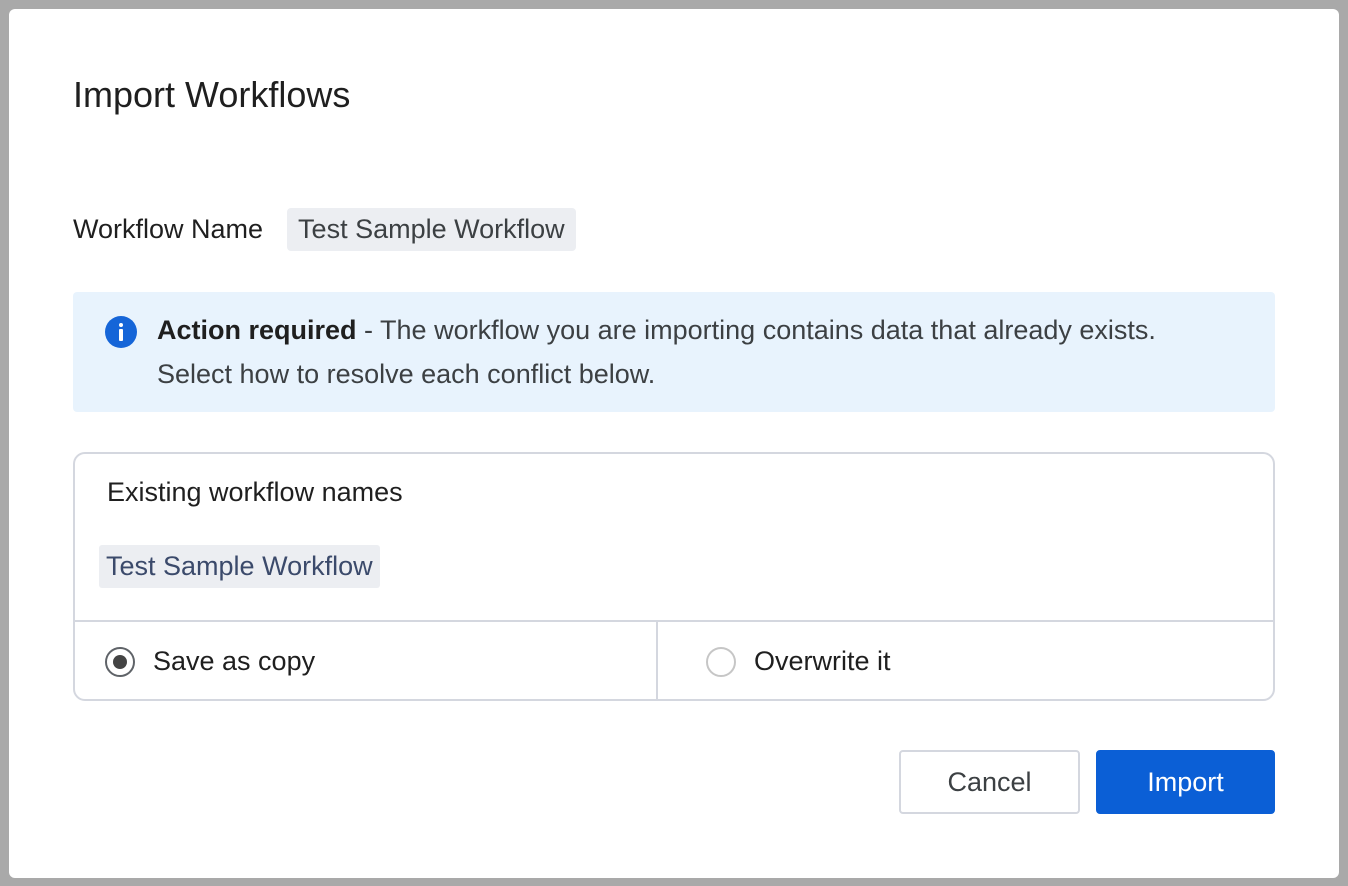 The height and width of the screenshot is (886, 1348). I want to click on overwrite-label: Overwrite it, so click(822, 661).